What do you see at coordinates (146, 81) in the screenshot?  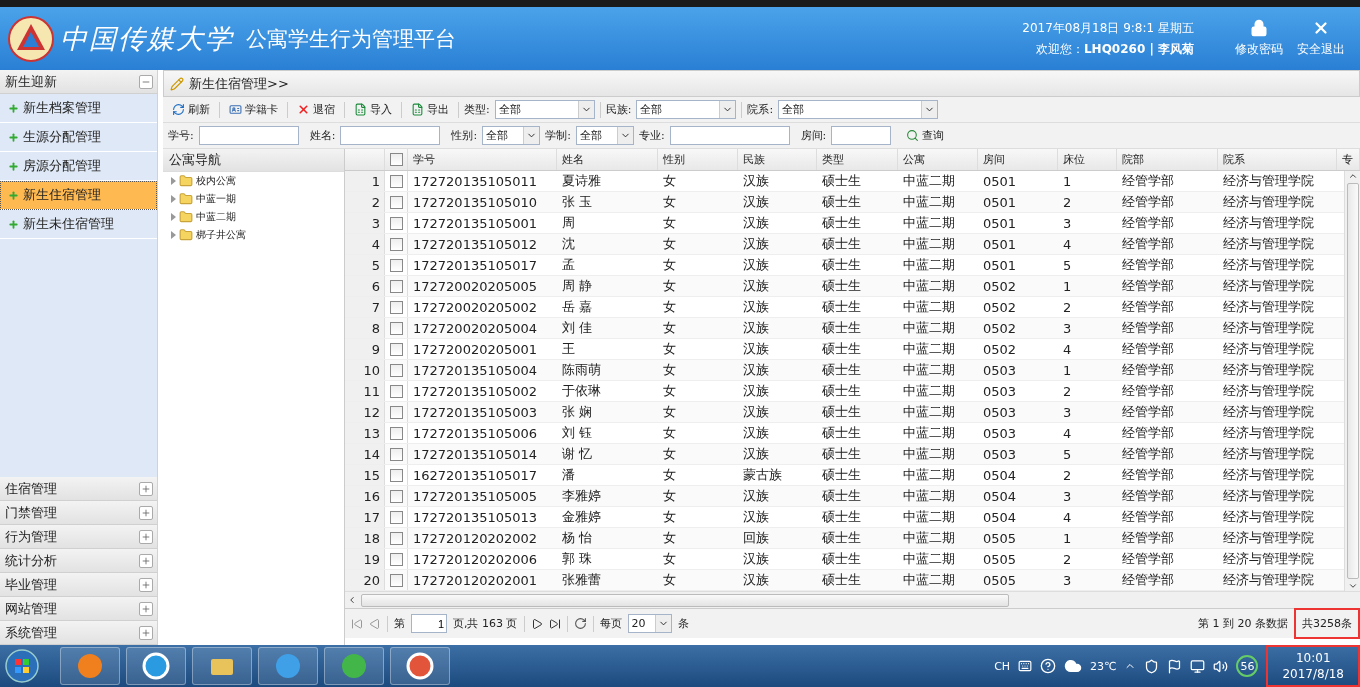 I see `collapse-icon` at bounding box center [146, 81].